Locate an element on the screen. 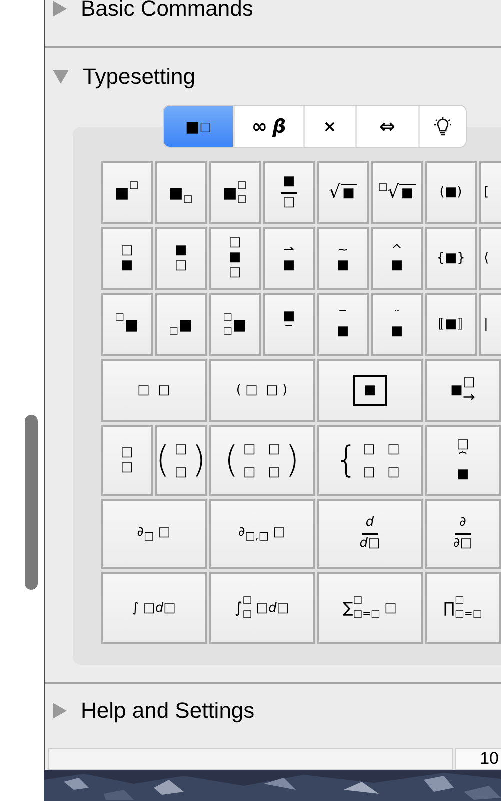 Image resolution: width=501 pixels, height=801 pixels. template-button: □ ⏞ ■ is located at coordinates (463, 460).